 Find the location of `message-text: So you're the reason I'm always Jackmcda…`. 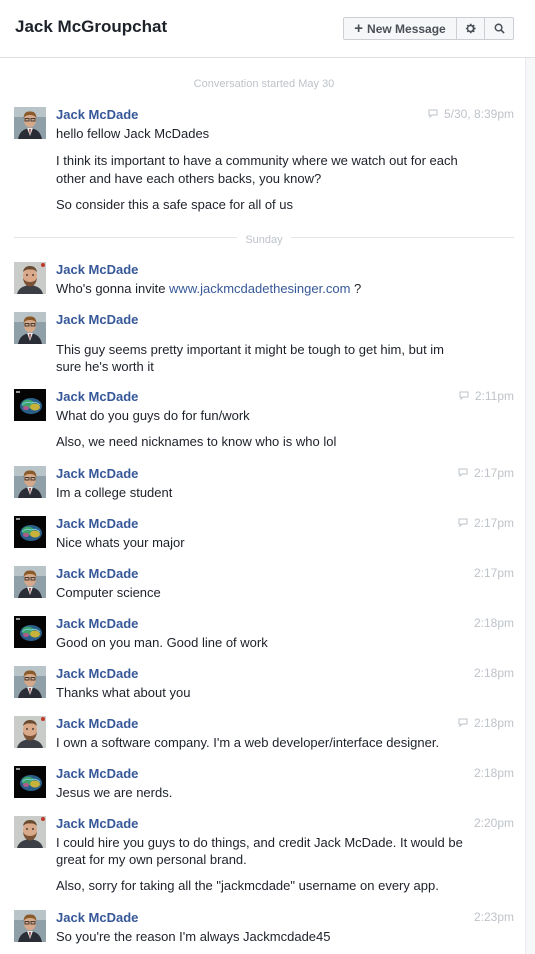

message-text: So you're the reason I'm always Jackmcda… is located at coordinates (193, 936).